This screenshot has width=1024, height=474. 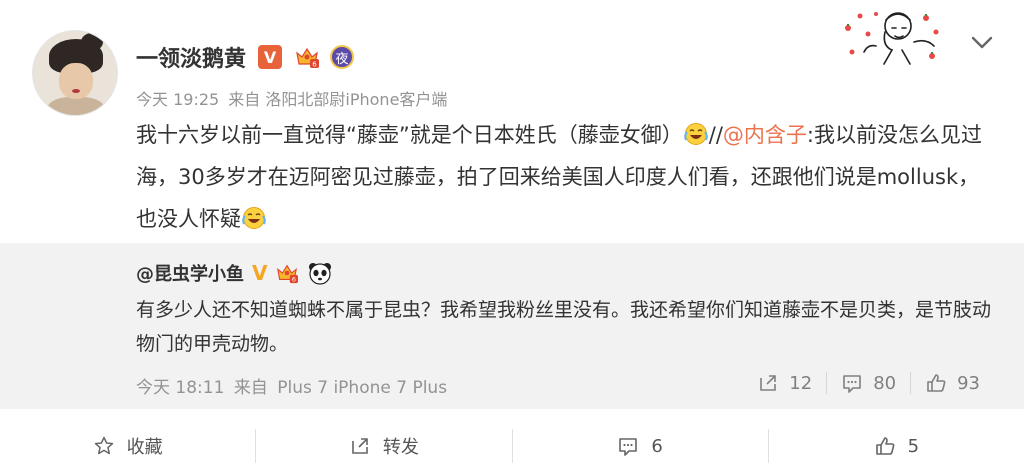 I want to click on author-row: 一领淡鹅黄 V 6 夜, so click(x=245, y=57).